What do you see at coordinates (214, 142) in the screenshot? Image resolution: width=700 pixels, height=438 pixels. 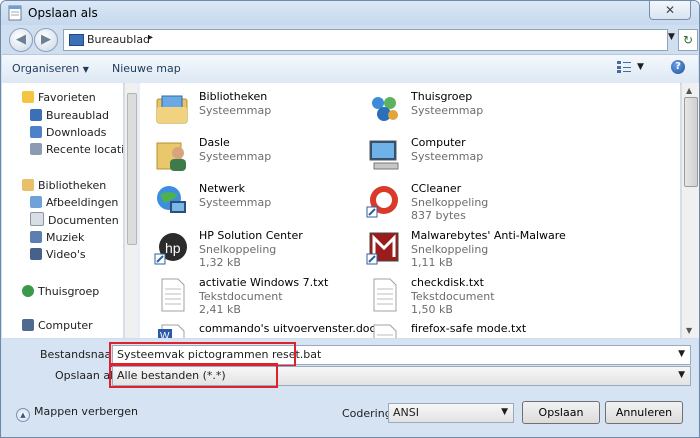 I see `file-name: Dasle` at bounding box center [214, 142].